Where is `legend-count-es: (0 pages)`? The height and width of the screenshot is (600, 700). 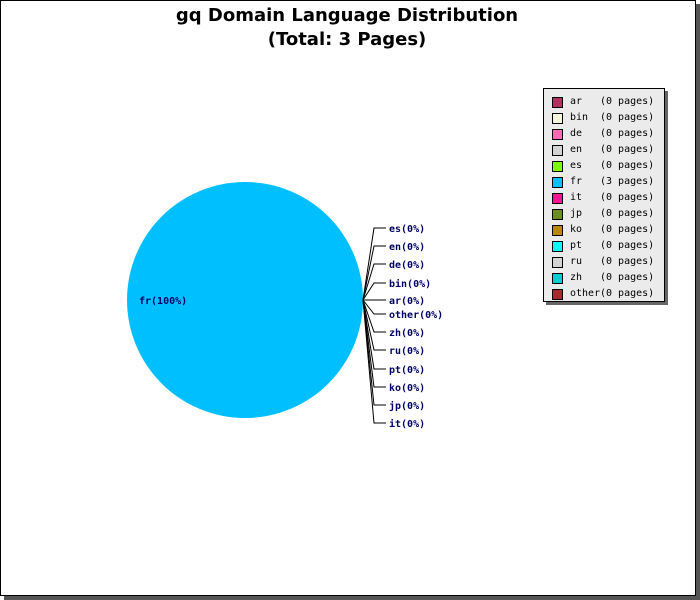
legend-count-es: (0 pages) is located at coordinates (627, 165).